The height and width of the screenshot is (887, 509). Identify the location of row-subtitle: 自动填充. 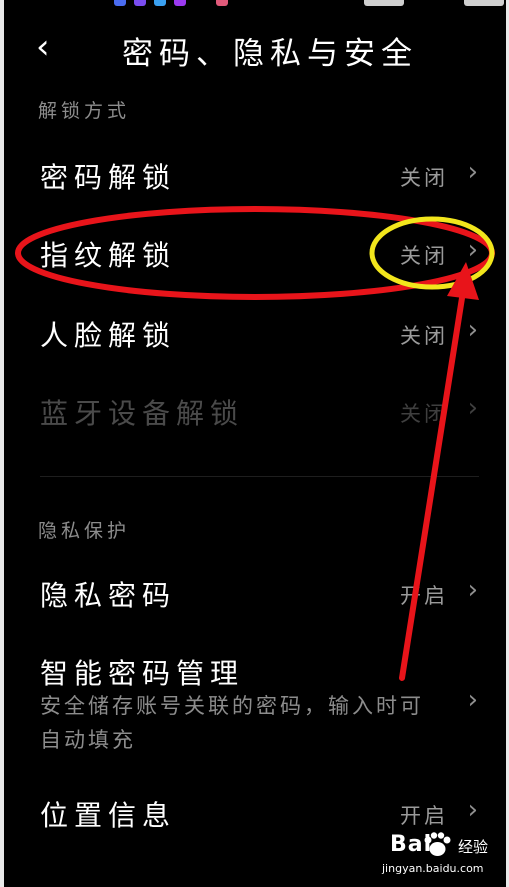
(88, 740).